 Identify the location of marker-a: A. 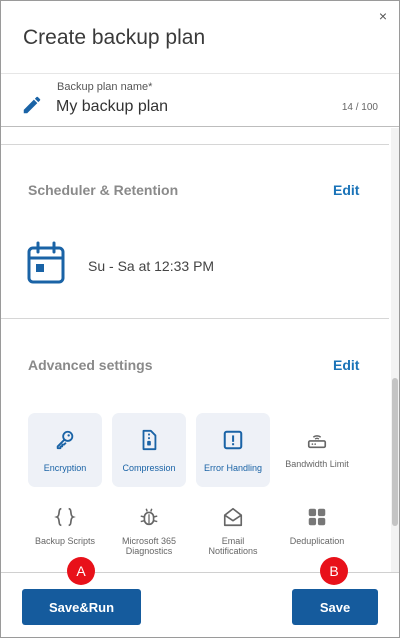
(81, 571).